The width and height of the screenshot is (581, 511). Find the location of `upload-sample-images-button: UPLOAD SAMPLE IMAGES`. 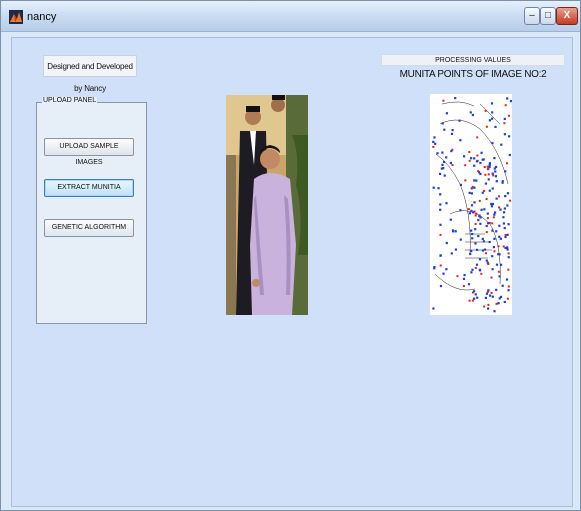

upload-sample-images-button: UPLOAD SAMPLE IMAGES is located at coordinates (89, 152).